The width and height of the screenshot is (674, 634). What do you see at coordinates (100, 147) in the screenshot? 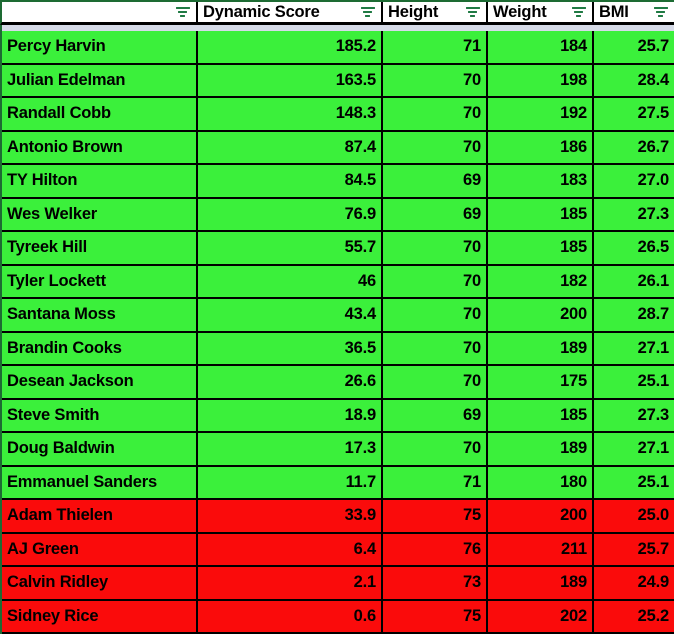
I see `cell-name: Antonio Brown` at bounding box center [100, 147].